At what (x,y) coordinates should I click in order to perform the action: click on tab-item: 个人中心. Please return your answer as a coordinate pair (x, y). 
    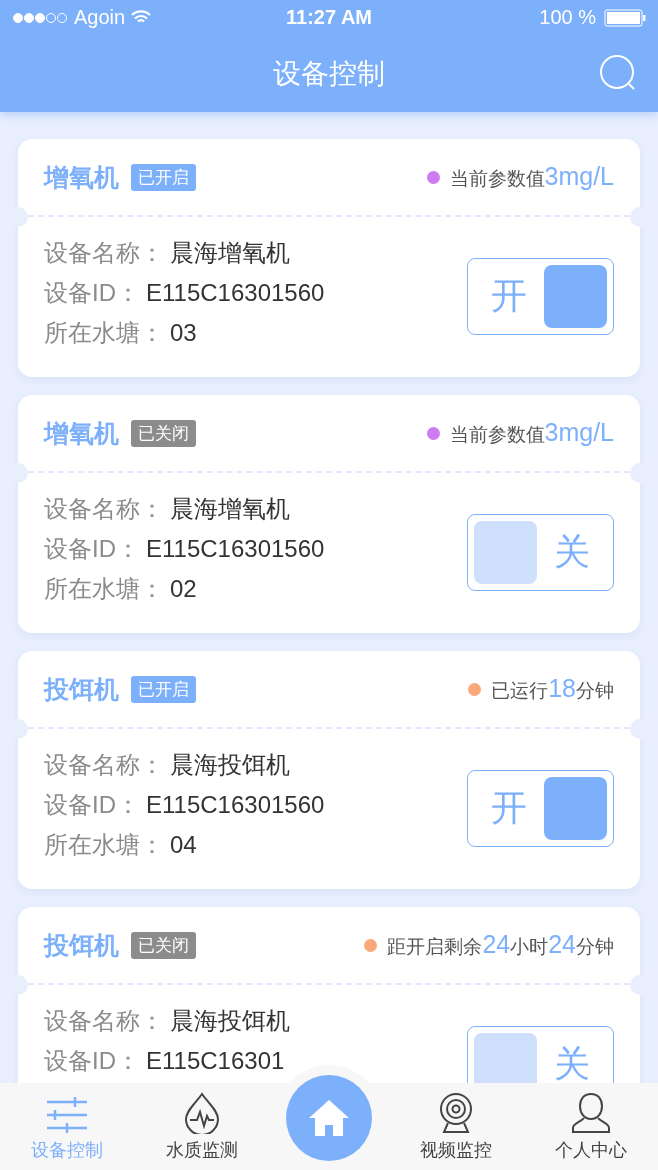
    Looking at the image, I should click on (590, 1126).